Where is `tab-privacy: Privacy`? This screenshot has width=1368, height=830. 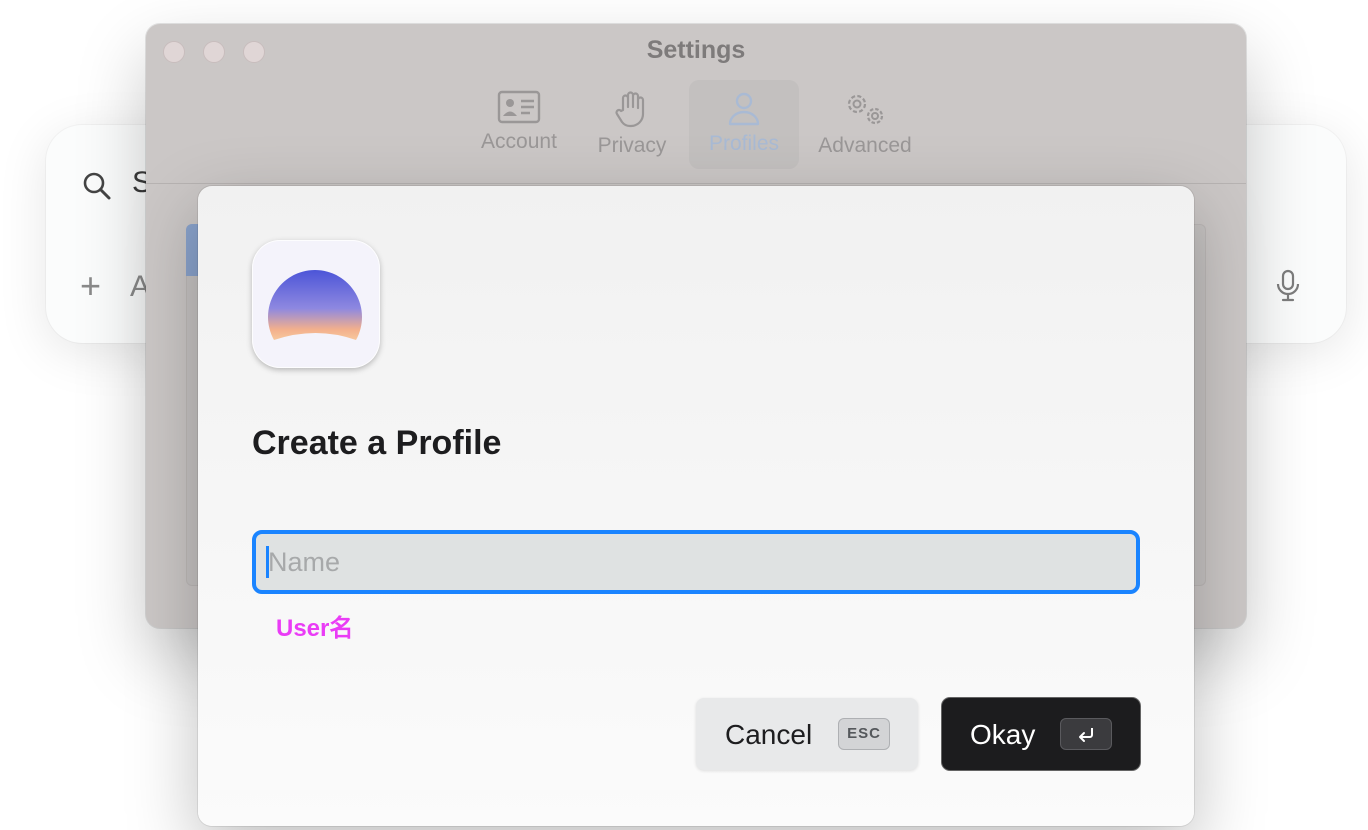 tab-privacy: Privacy is located at coordinates (632, 124).